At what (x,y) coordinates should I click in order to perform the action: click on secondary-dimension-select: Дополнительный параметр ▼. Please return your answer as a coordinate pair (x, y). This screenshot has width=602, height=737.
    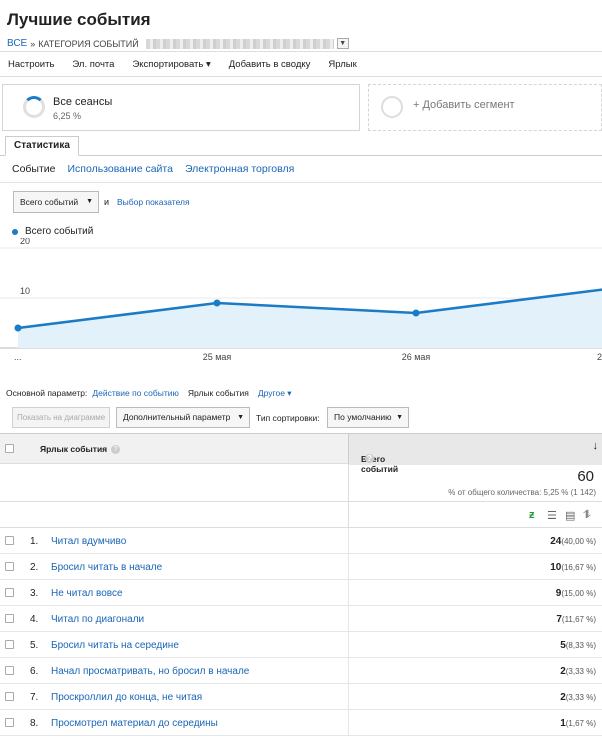
    Looking at the image, I should click on (183, 417).